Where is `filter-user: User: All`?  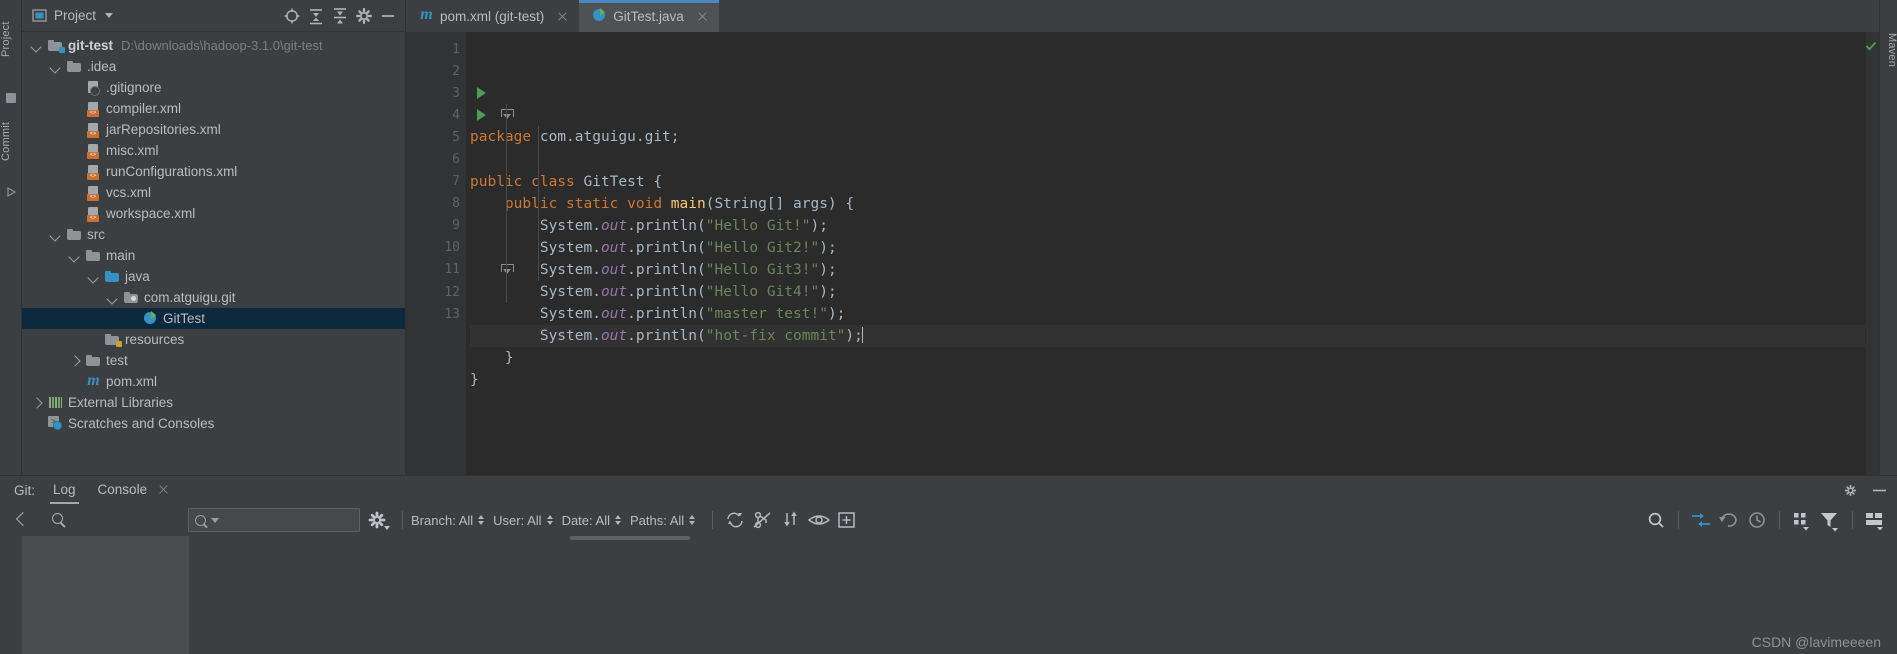 filter-user: User: All is located at coordinates (523, 520).